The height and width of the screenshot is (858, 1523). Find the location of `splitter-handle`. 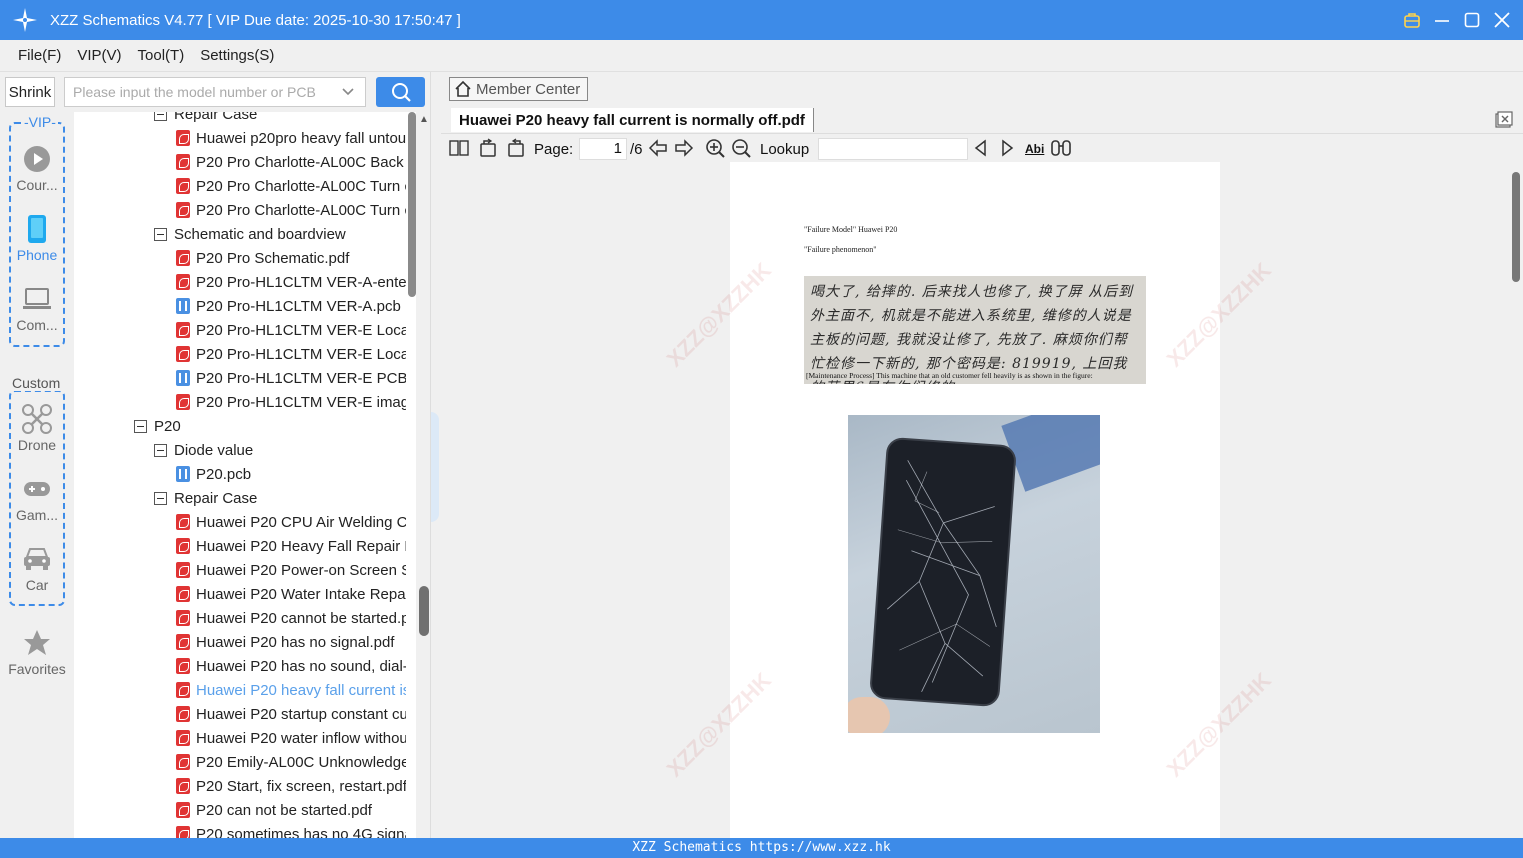

splitter-handle is located at coordinates (435, 467).